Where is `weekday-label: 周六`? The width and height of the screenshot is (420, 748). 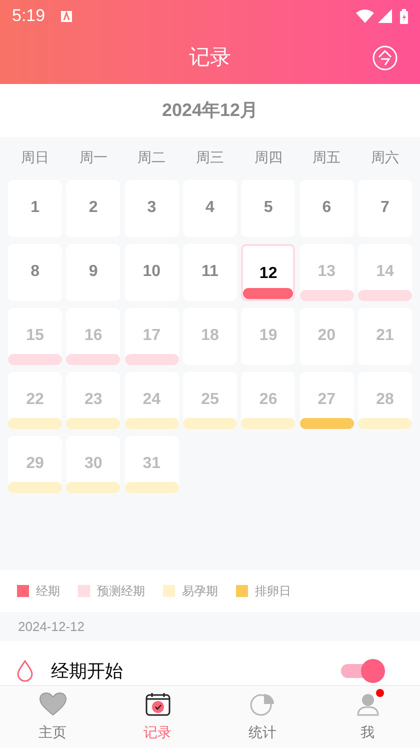 weekday-label: 周六 is located at coordinates (385, 157).